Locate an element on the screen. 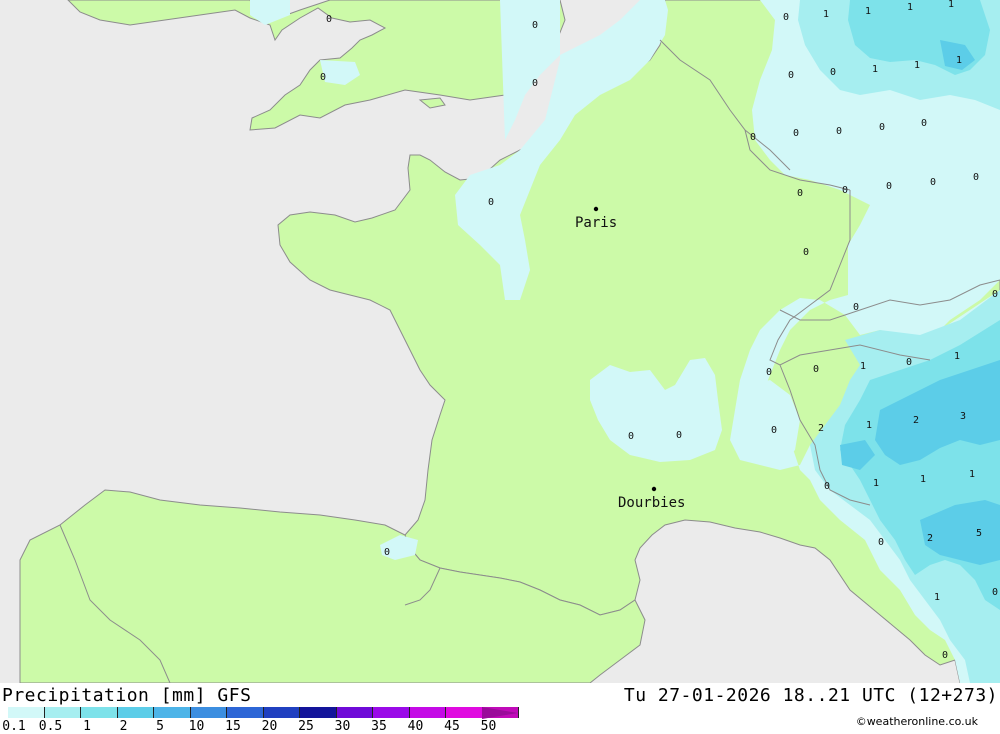 The image size is (1000, 734). legend-colorbar is located at coordinates (263, 712).